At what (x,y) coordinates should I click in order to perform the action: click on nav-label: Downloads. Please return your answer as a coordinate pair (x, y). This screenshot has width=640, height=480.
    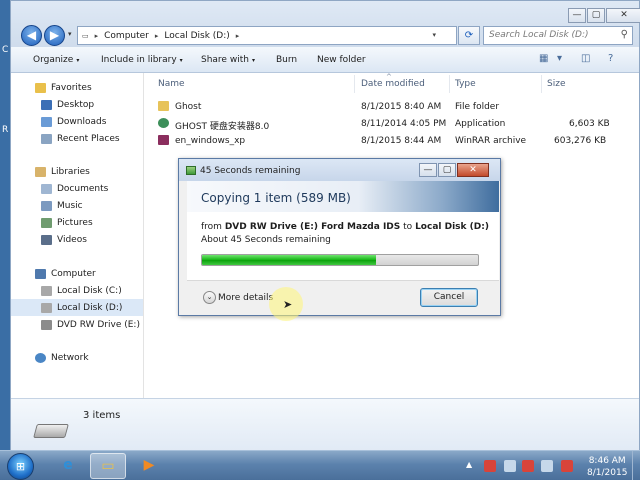
    Looking at the image, I should click on (82, 121).